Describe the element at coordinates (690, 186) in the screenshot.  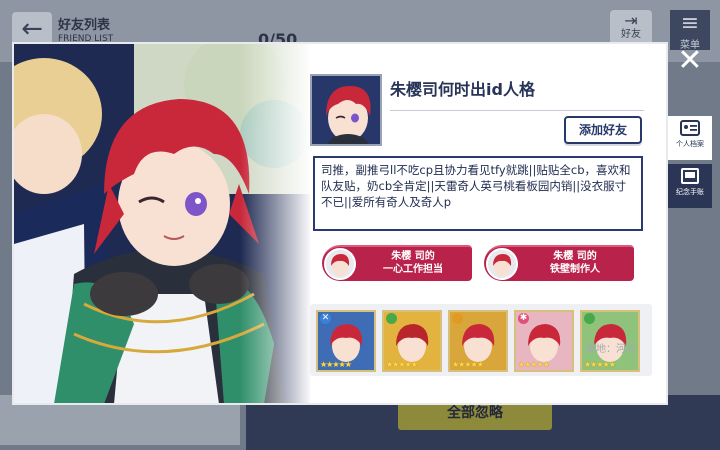
I see `tab-memorial: 纪念手账` at that location.